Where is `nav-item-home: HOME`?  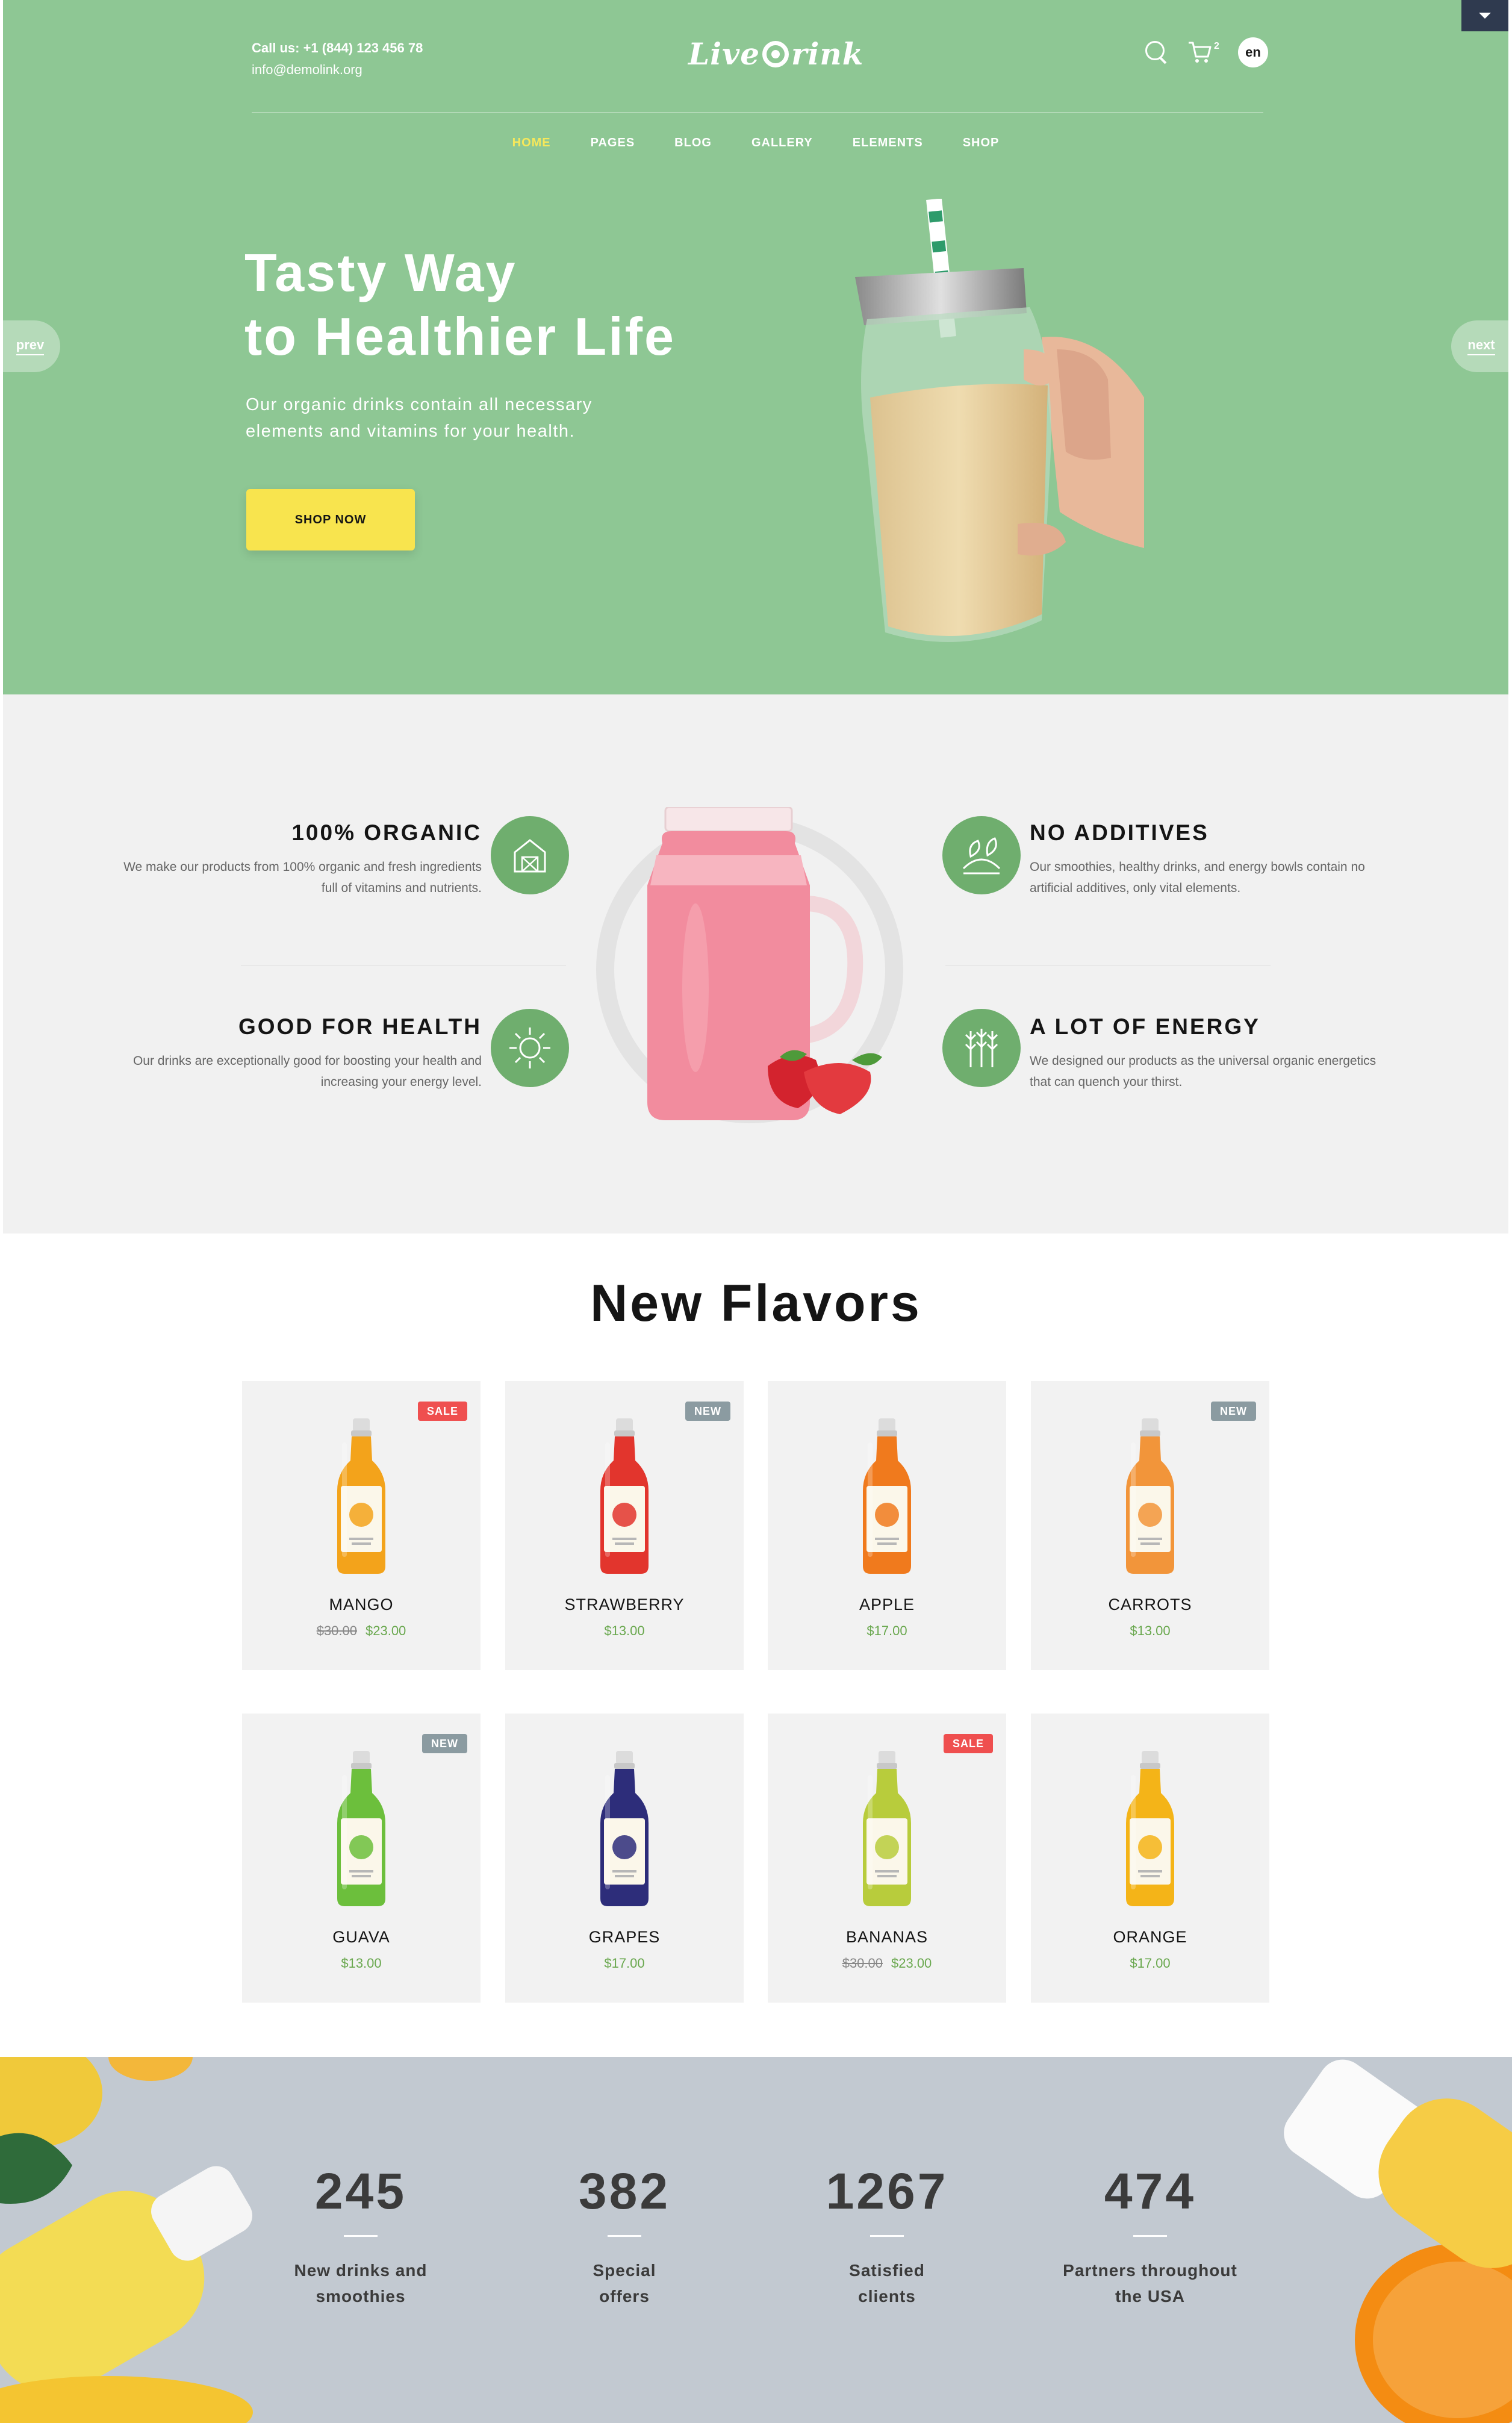 nav-item-home: HOME is located at coordinates (532, 143).